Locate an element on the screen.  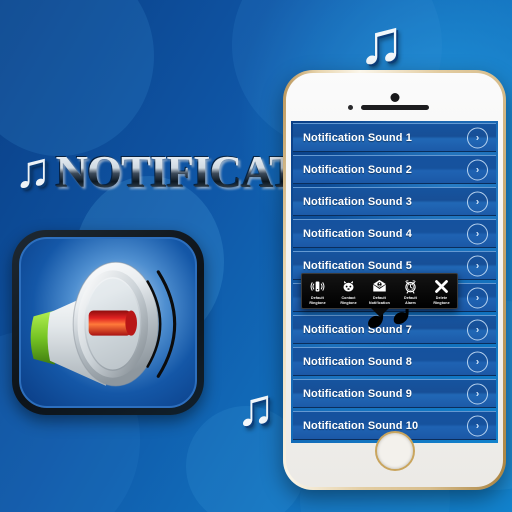
home-button is located at coordinates (394, 451).